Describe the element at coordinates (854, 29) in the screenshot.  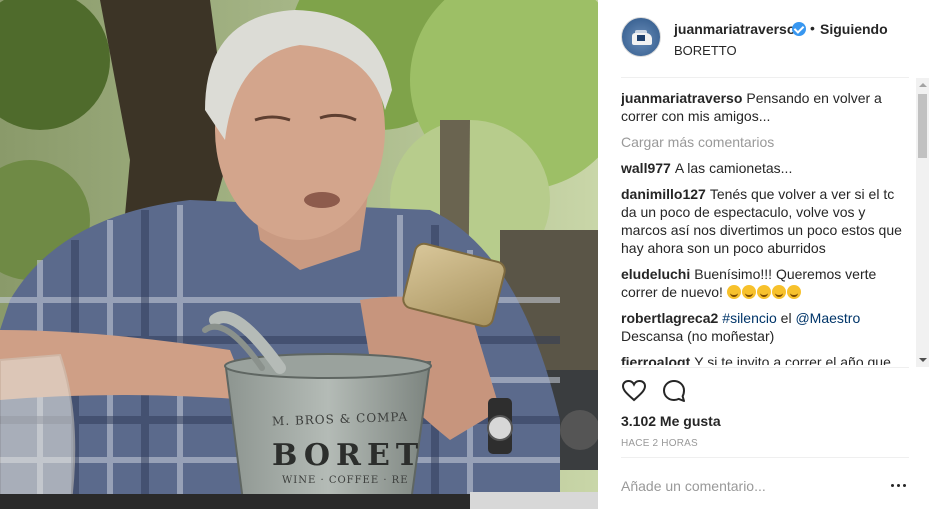
I see `following-button: Siguiendo` at that location.